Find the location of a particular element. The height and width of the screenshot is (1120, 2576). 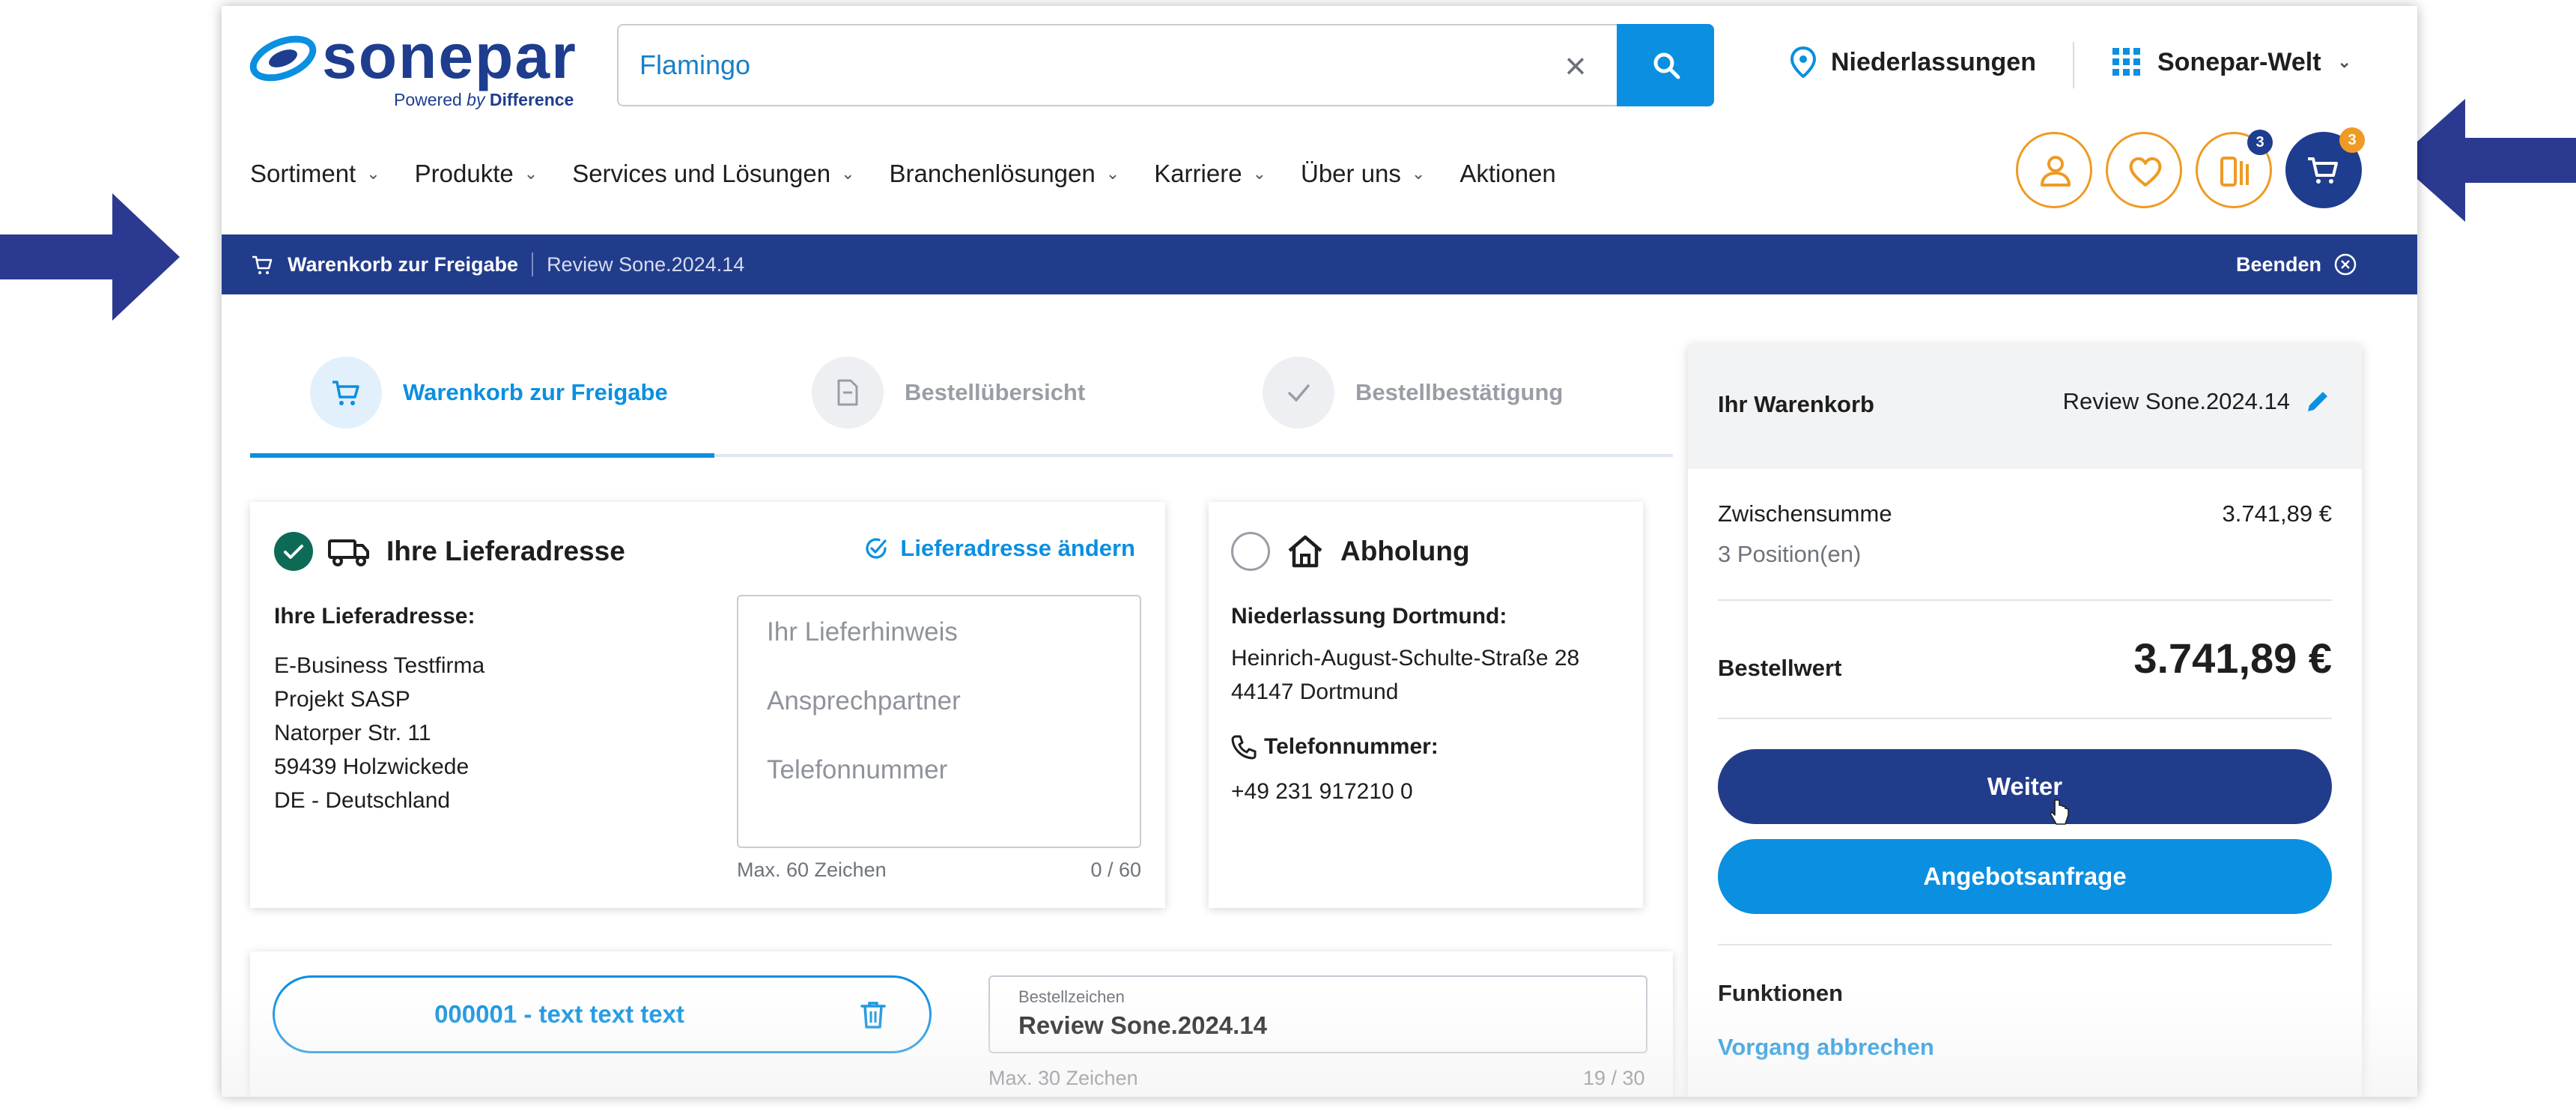

location-pin-icon is located at coordinates (1803, 62).